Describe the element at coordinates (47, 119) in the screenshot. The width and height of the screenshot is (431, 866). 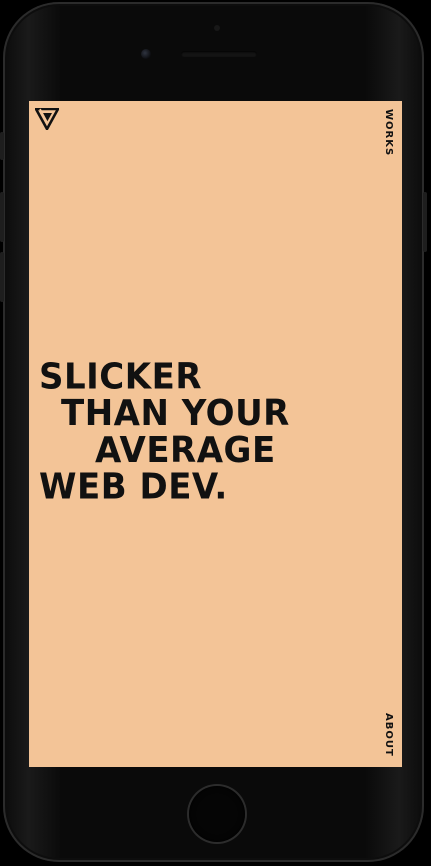
I see `triangle-v-logo-icon` at that location.